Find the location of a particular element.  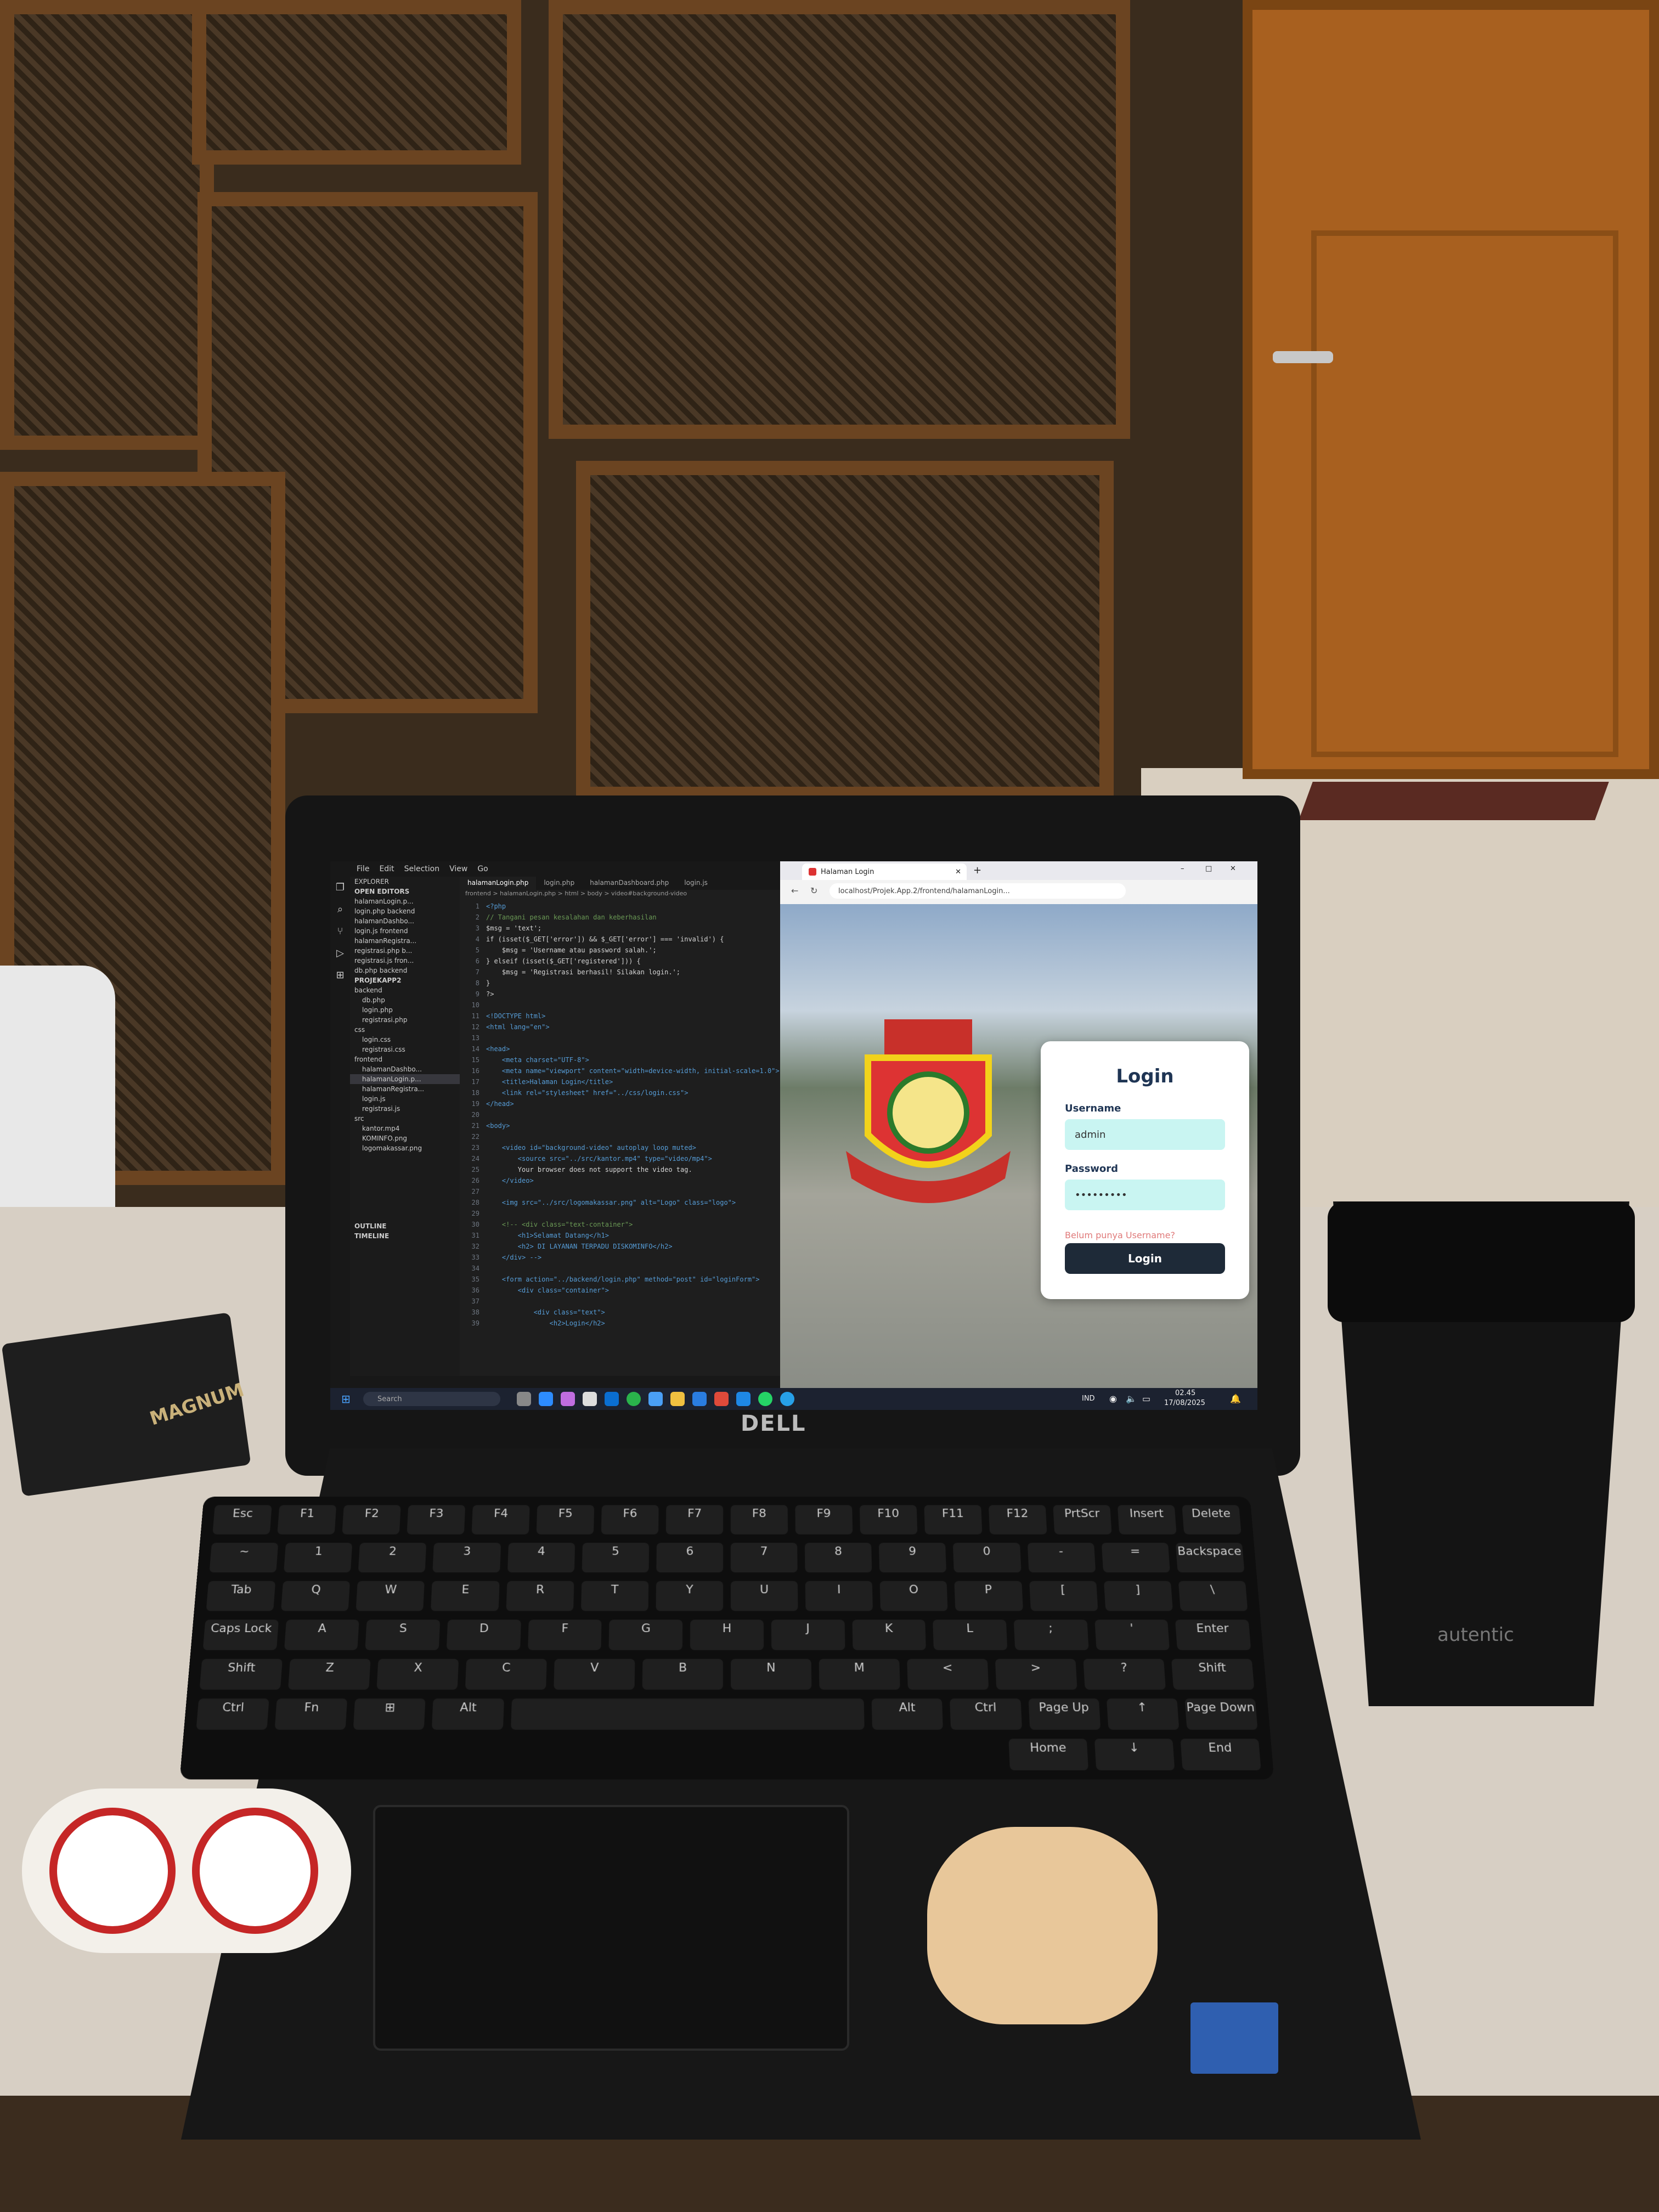

key: K is located at coordinates (889, 1635).